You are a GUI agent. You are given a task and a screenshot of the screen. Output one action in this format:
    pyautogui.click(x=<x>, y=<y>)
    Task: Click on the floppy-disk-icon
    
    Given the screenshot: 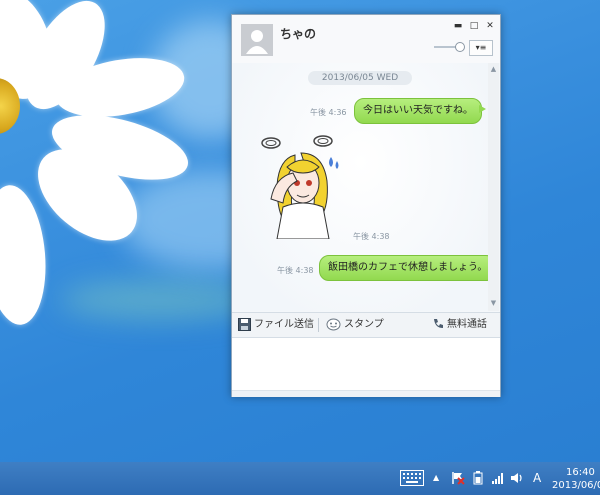 What is the action you would take?
    pyautogui.click(x=244, y=324)
    